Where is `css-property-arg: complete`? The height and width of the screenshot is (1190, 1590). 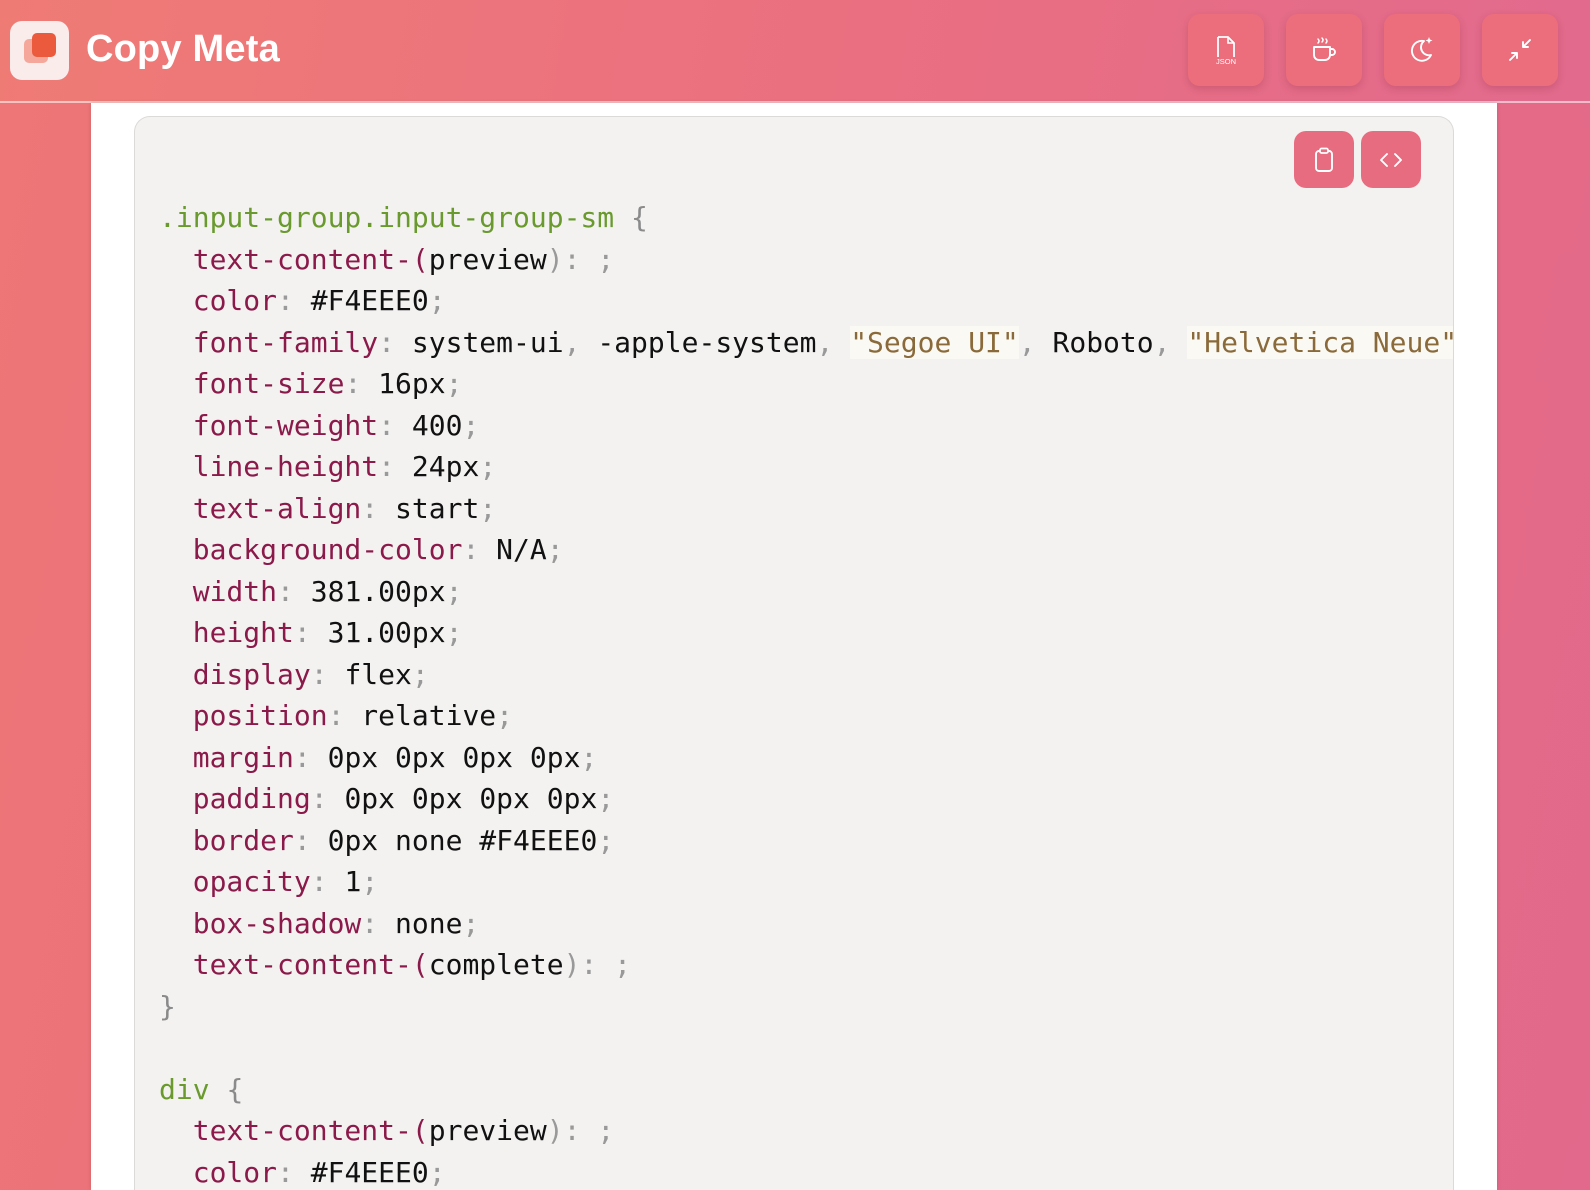
css-property-arg: complete is located at coordinates (496, 964).